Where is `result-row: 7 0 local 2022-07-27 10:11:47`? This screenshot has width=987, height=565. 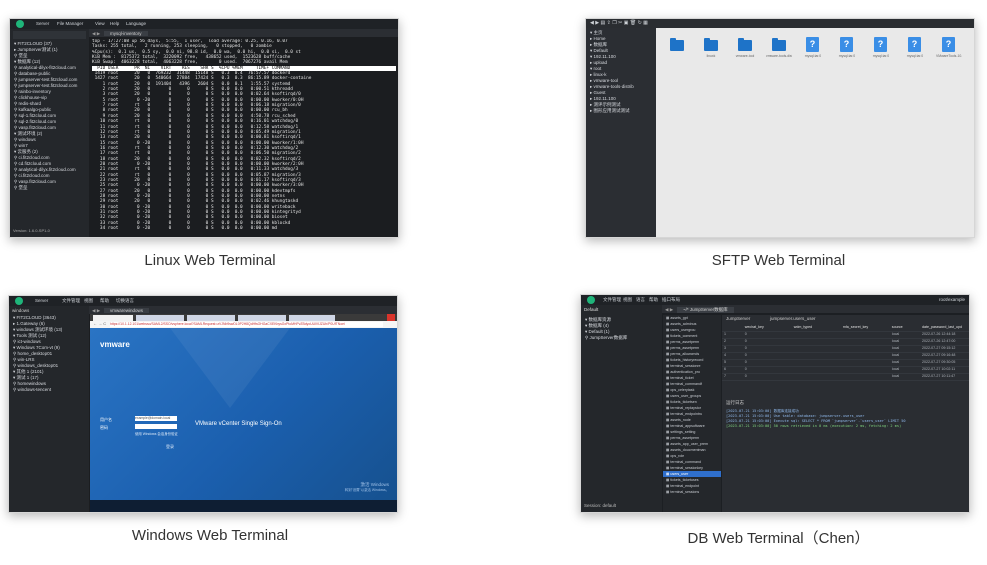 result-row: 7 0 local 2022-07-27 10:11:47 is located at coordinates (845, 377).